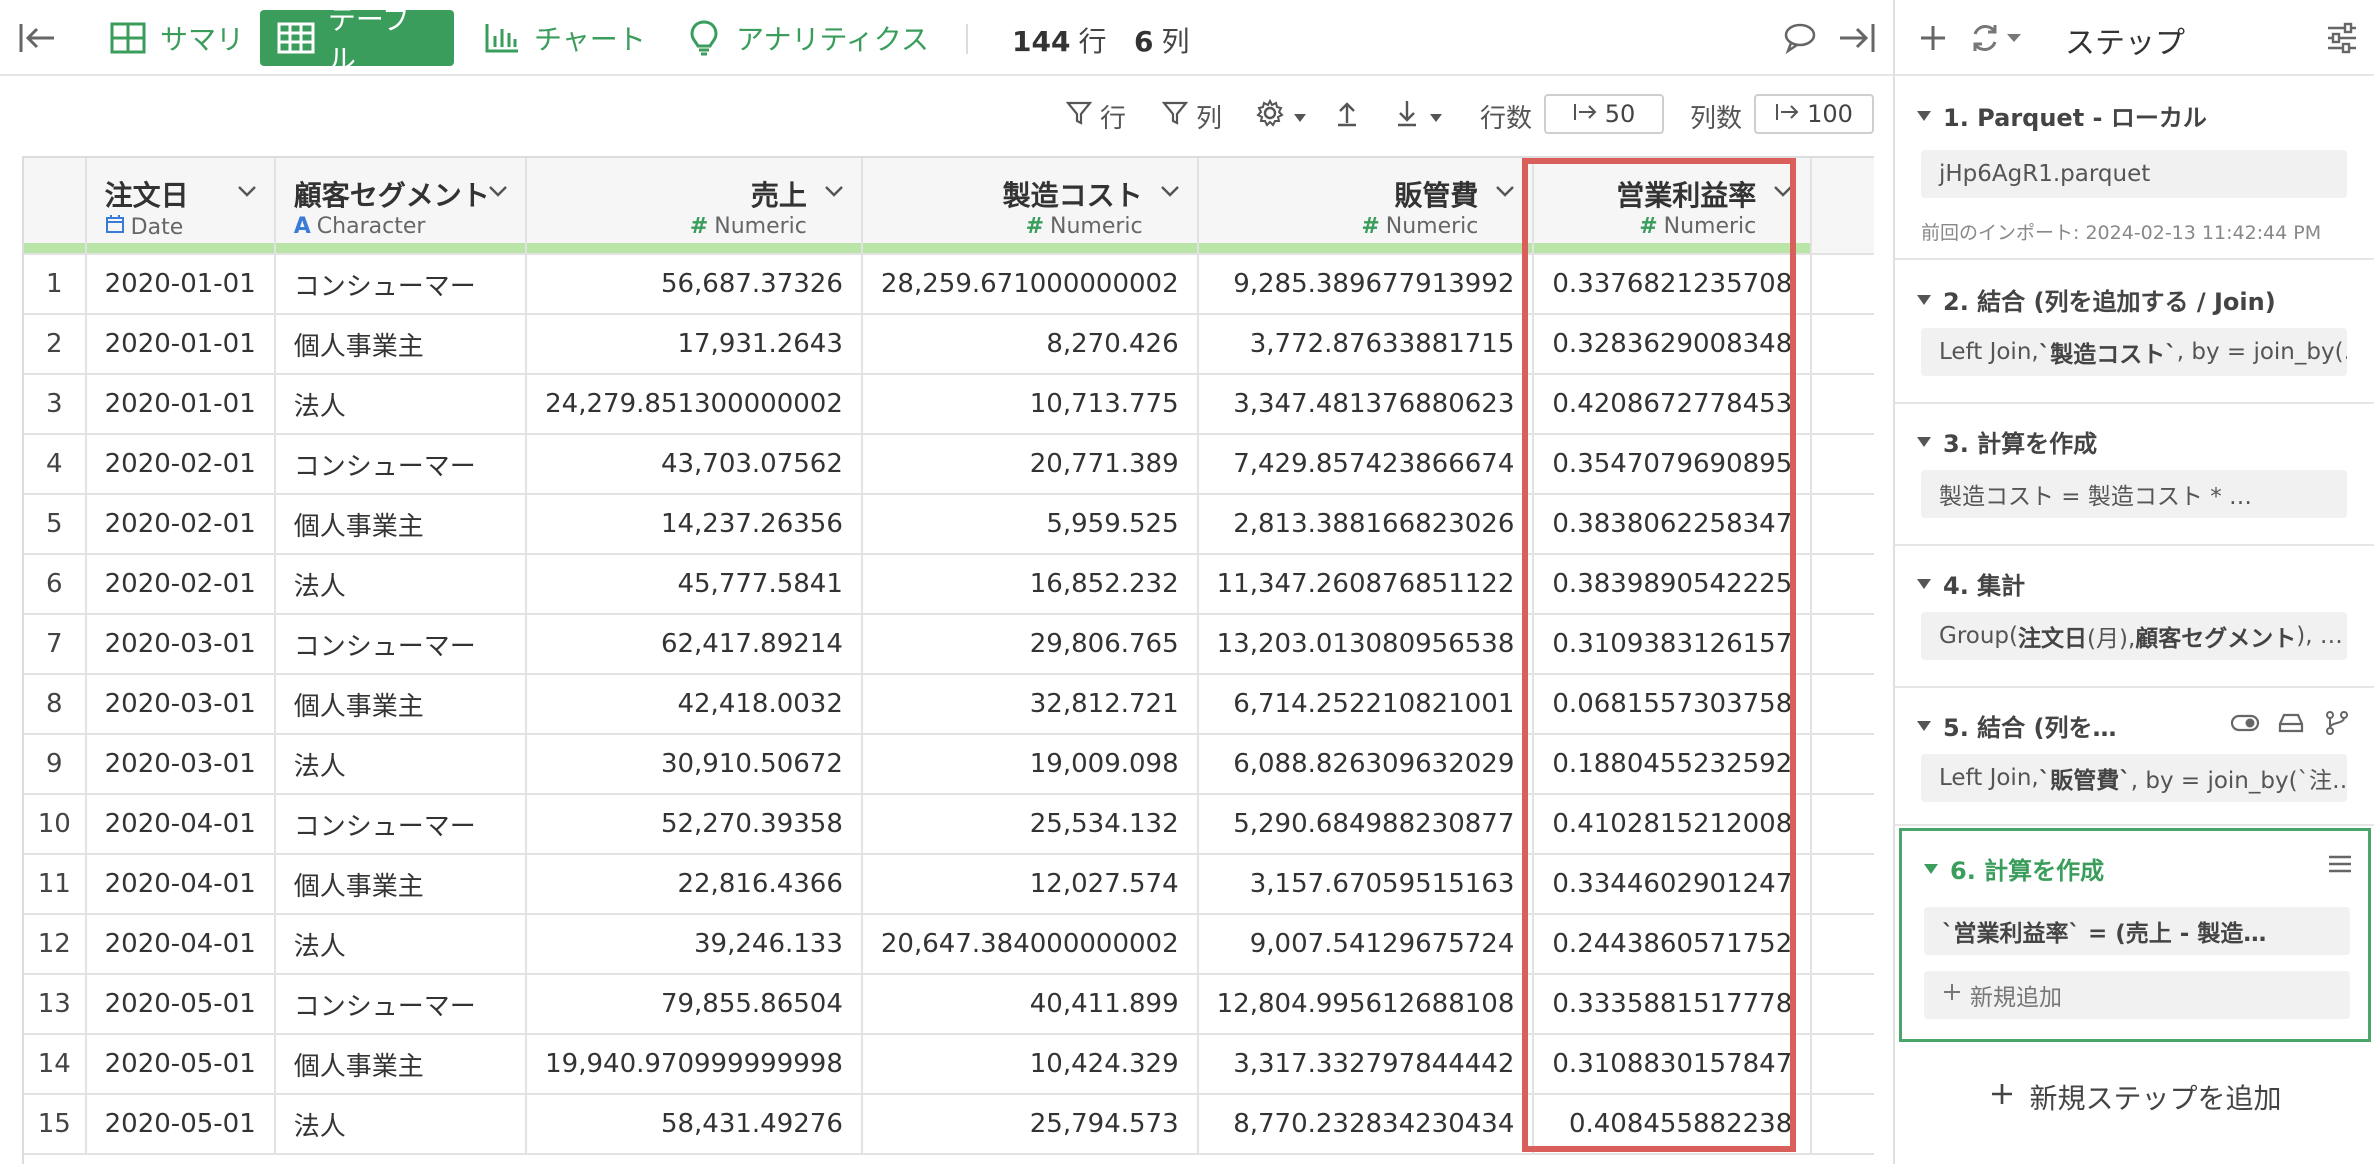  I want to click on cell-order-date: 2020-02-01, so click(180, 524).